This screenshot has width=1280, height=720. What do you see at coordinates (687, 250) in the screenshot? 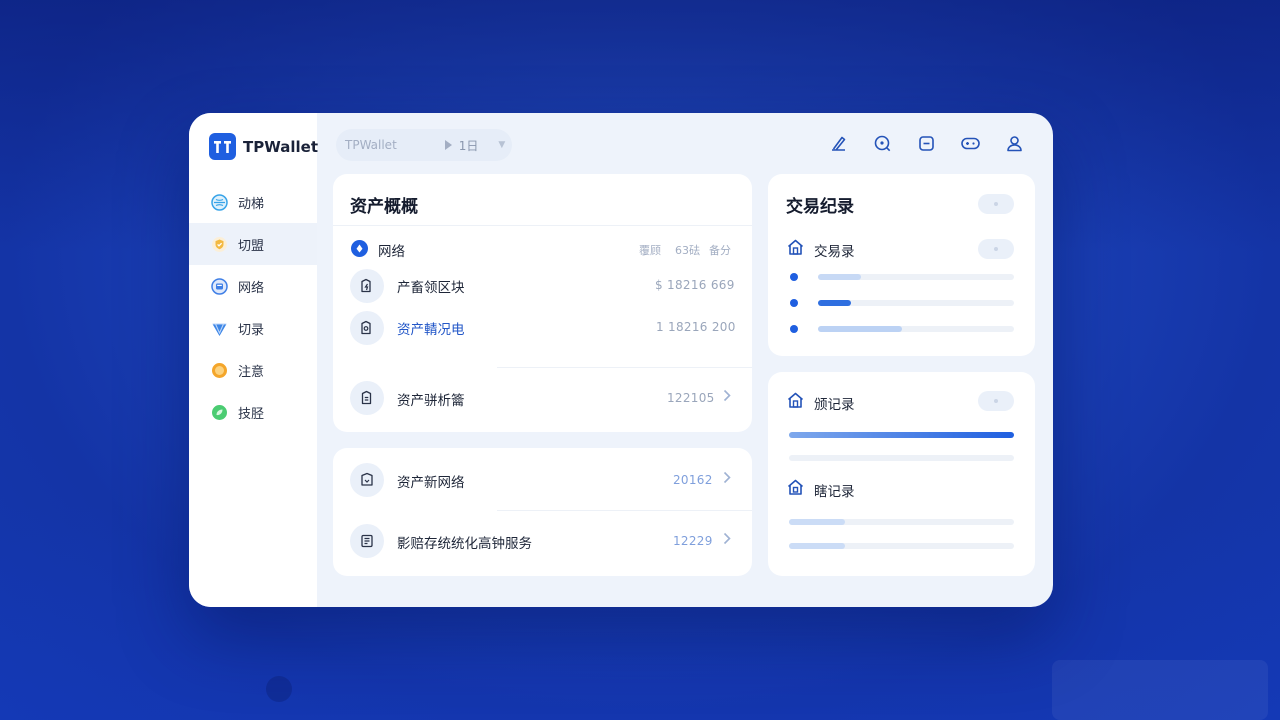
I see `column-header: 63砝` at bounding box center [687, 250].